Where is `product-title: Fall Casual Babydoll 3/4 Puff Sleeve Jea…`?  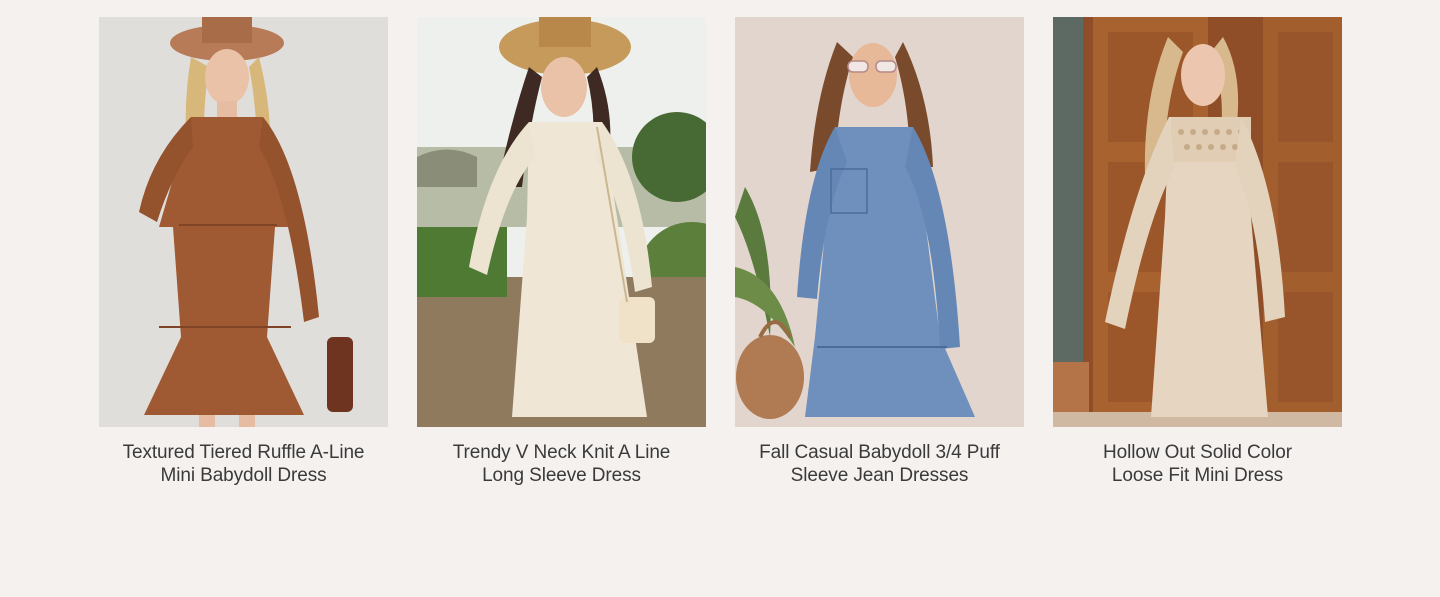
product-title: Fall Casual Babydoll 3/4 Puff Sleeve Jea… is located at coordinates (879, 464).